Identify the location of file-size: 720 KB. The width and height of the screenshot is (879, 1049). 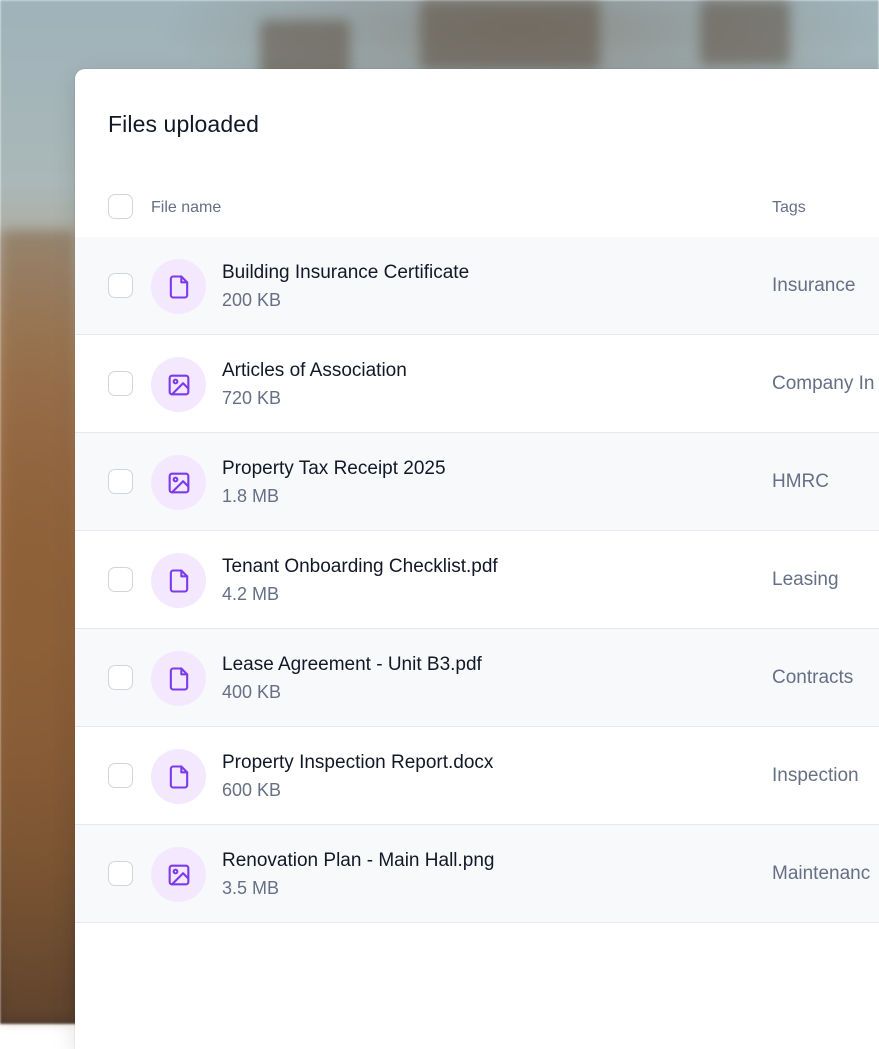
(252, 398).